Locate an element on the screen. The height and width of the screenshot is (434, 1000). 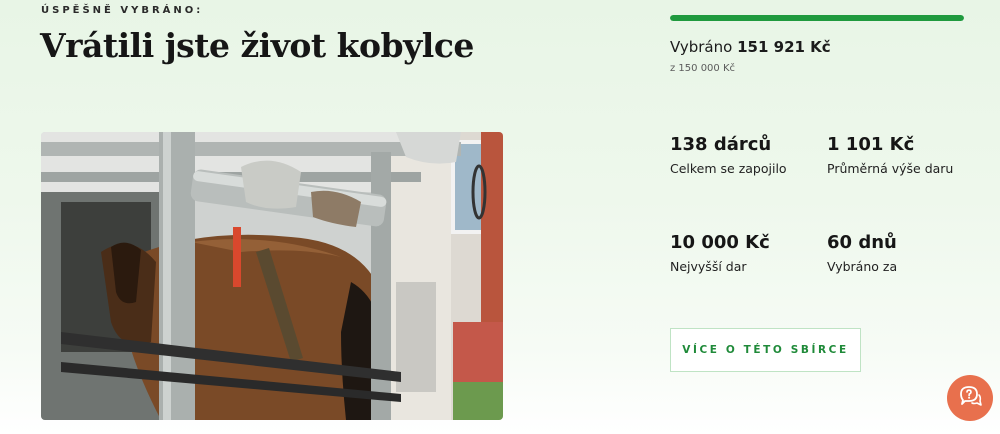
goal-amount: z 150 000 Kč is located at coordinates (703, 68).